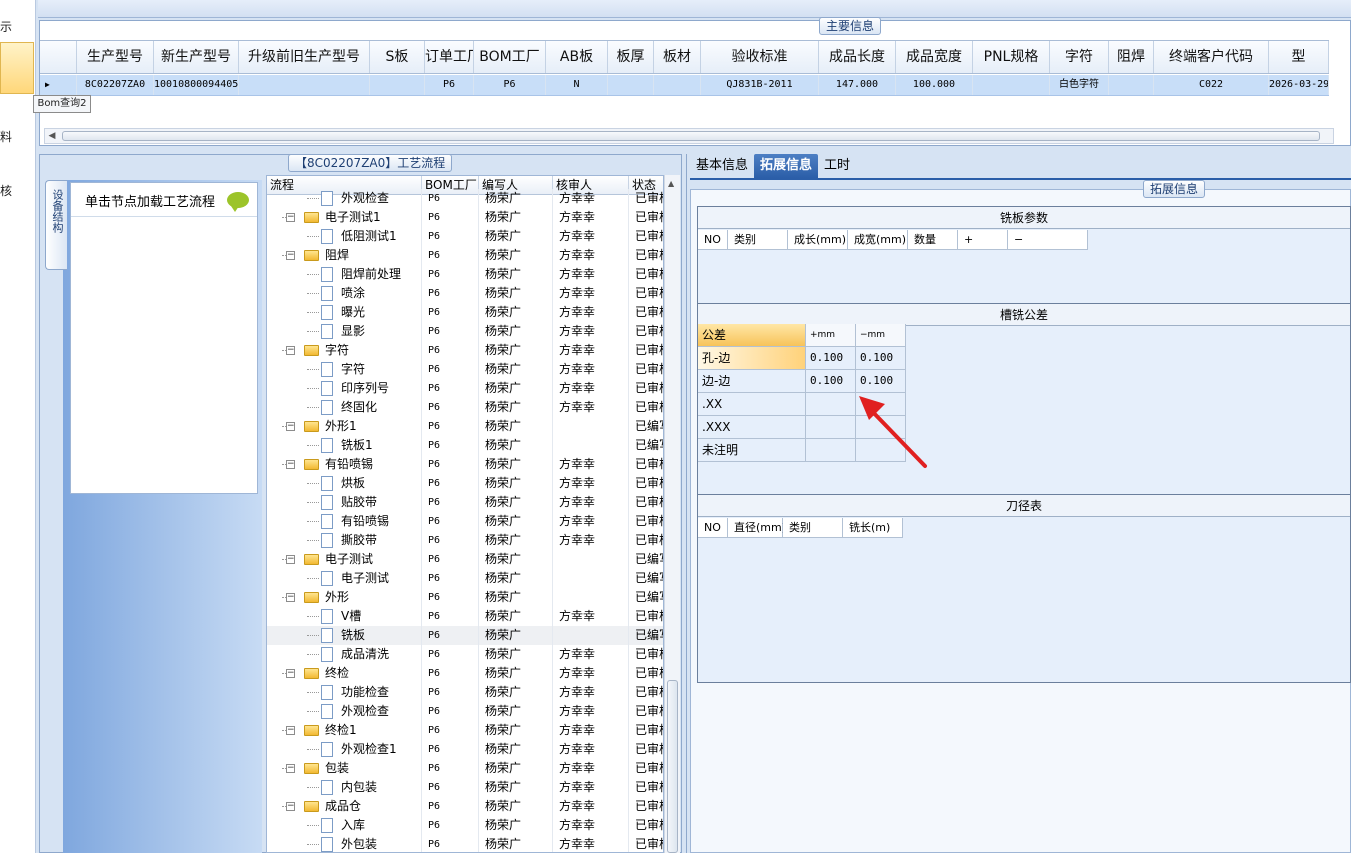 The width and height of the screenshot is (1351, 853). I want to click on tool-column-header: 铣长(m), so click(873, 528).